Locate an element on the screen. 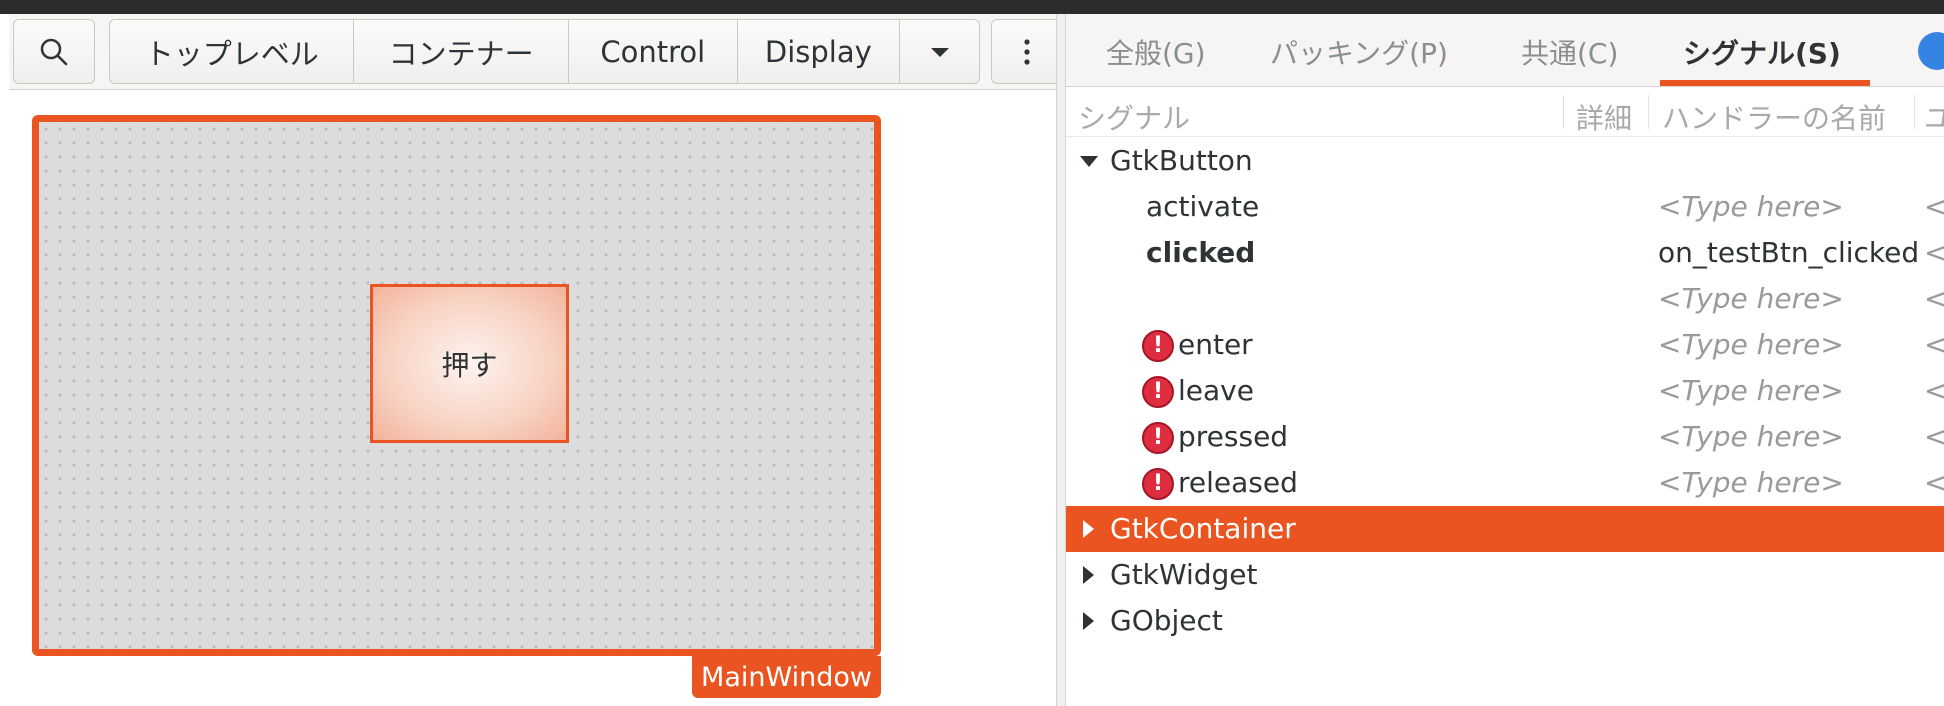 This screenshot has width=1944, height=706. palette-dropdown-button is located at coordinates (939, 51).